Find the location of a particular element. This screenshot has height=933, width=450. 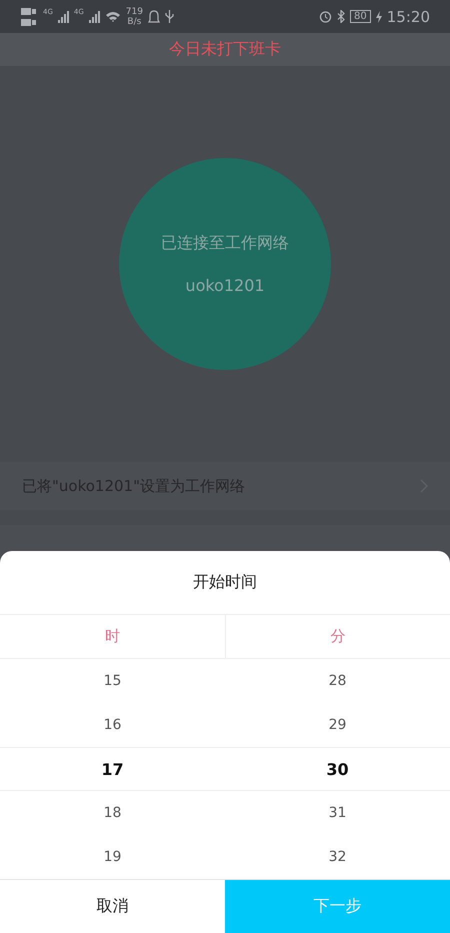

notice-banner: 今日未打下班卡 is located at coordinates (225, 49).